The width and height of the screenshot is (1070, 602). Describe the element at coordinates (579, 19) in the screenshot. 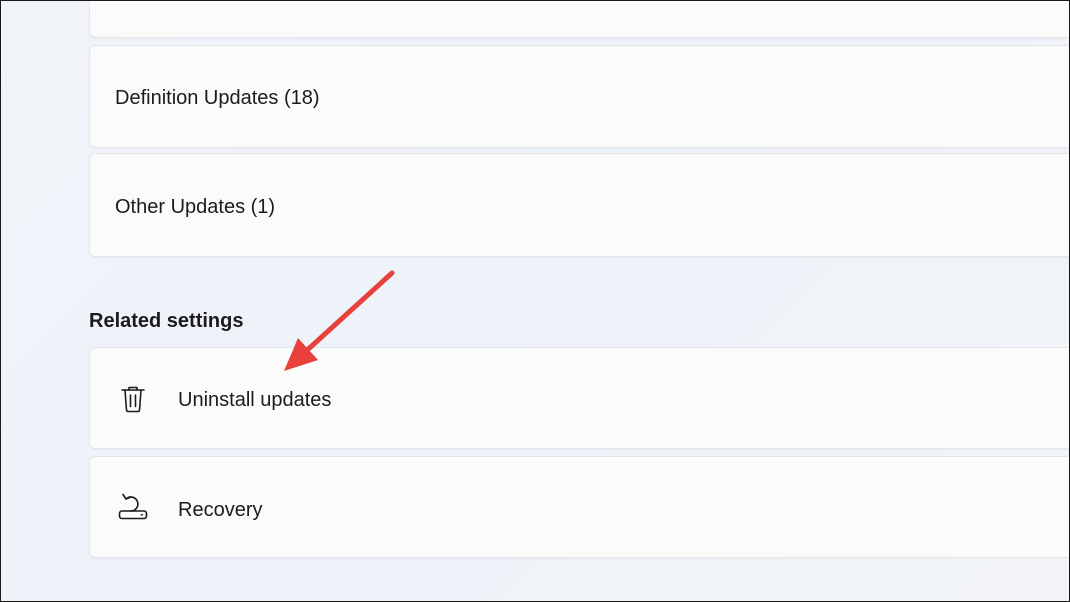

I see `update-category-card-top` at that location.